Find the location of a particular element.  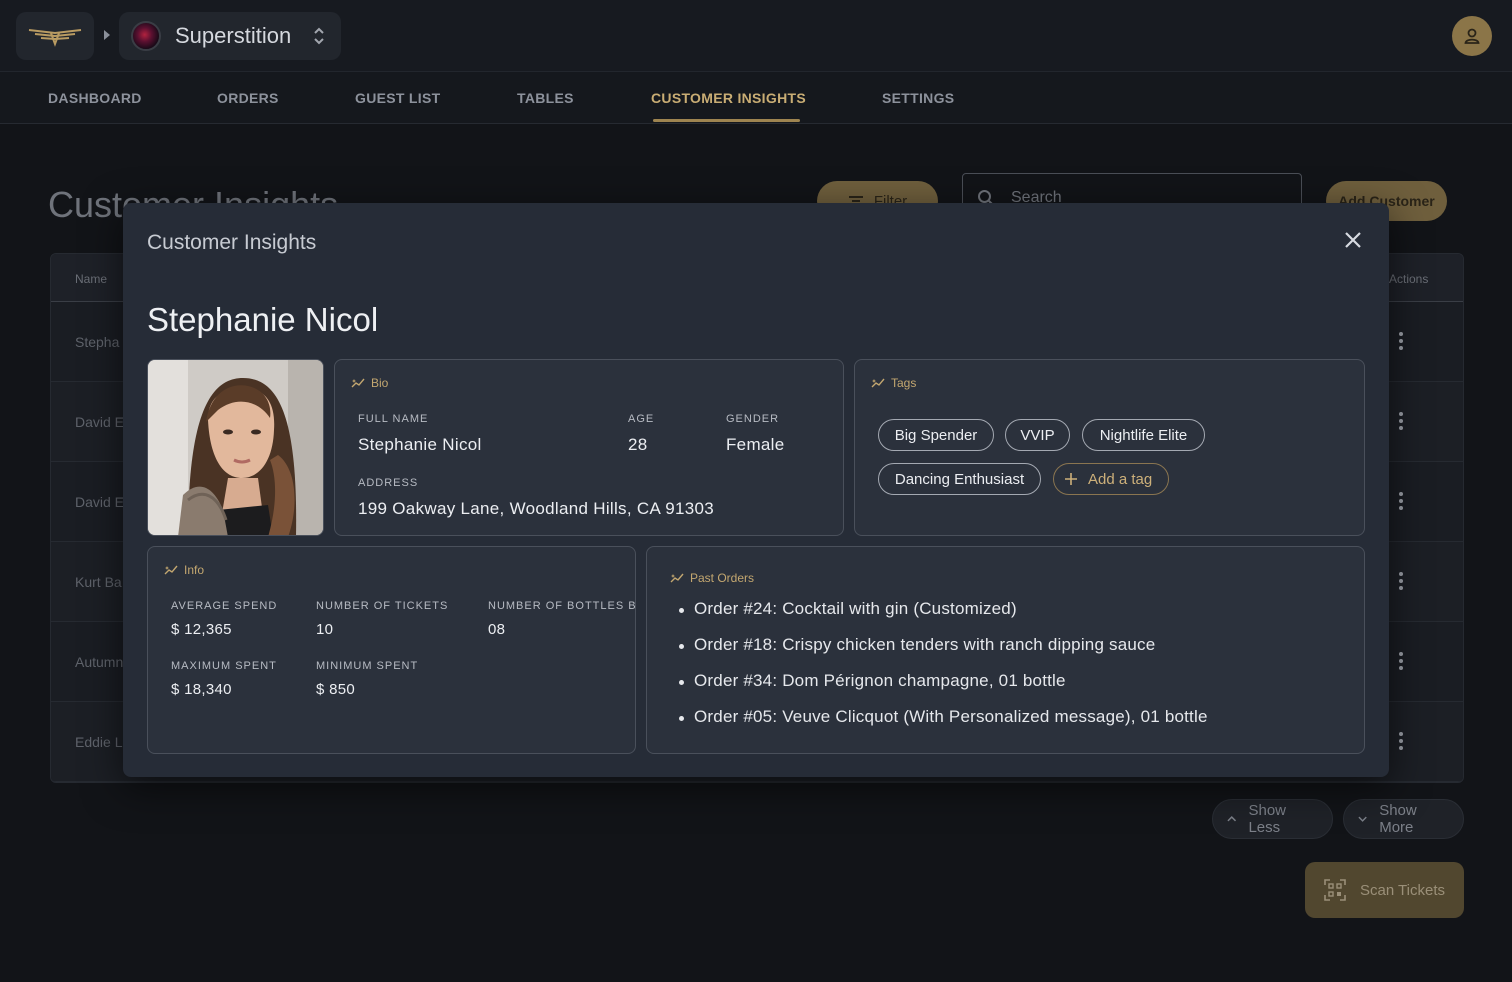

chevron-up-icon is located at coordinates (1232, 819).